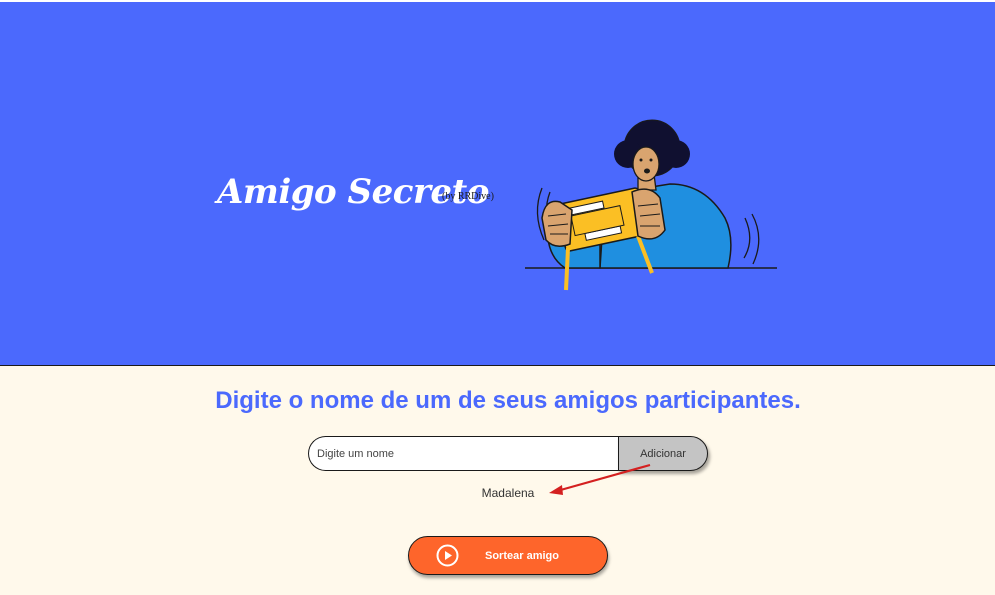 The image size is (995, 595). Describe the element at coordinates (468, 196) in the screenshot. I see `byline: (by RRDive)` at that location.